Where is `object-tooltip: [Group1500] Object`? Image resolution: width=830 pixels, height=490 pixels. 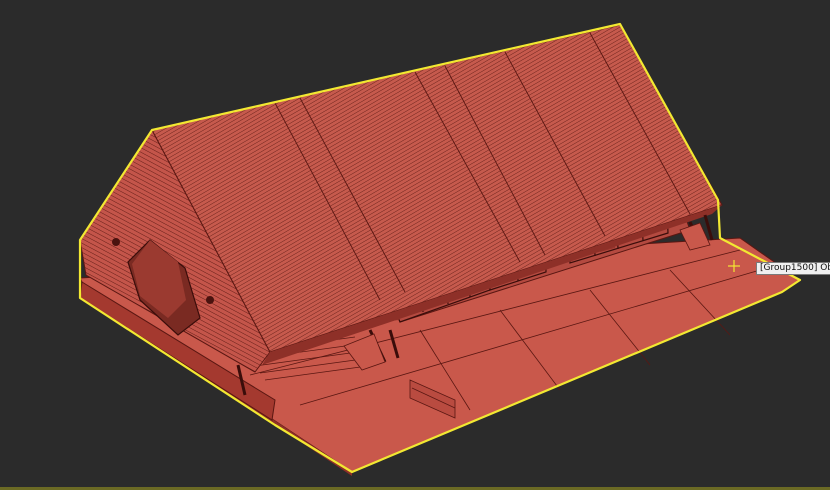 object-tooltip: [Group1500] Object is located at coordinates (793, 268).